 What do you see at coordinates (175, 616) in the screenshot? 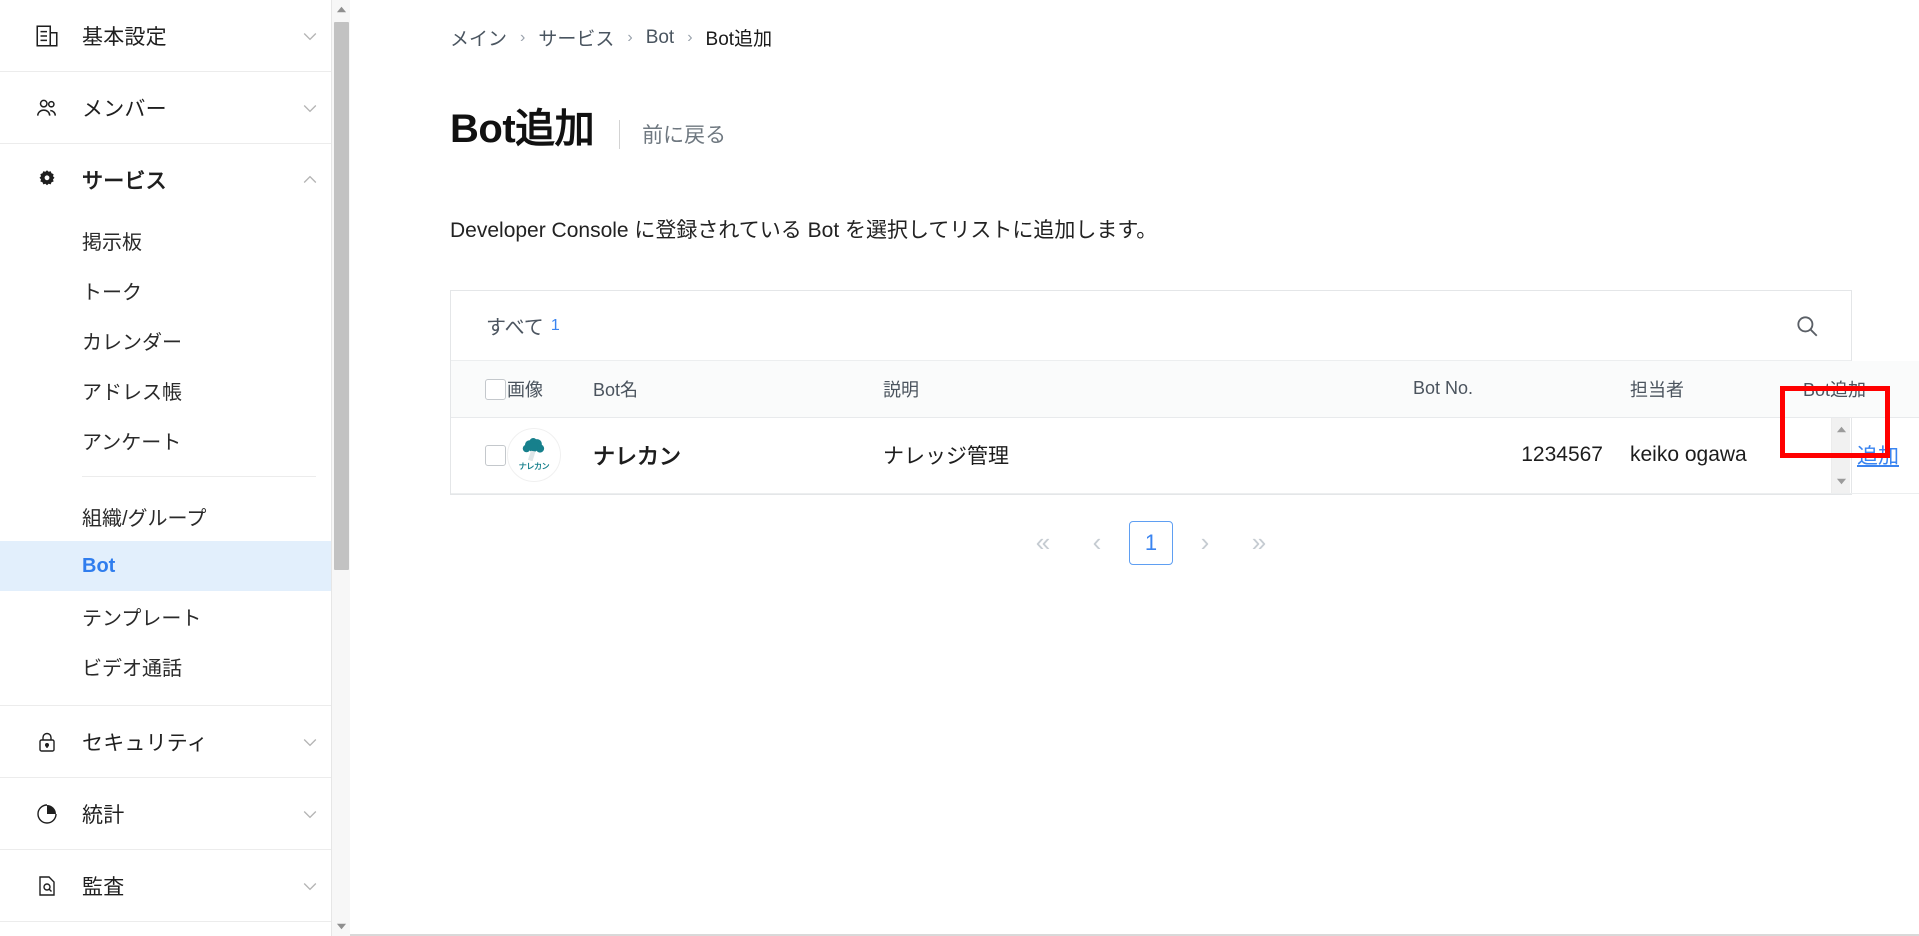
I see `sidebar-item-template: テンプレート` at bounding box center [175, 616].